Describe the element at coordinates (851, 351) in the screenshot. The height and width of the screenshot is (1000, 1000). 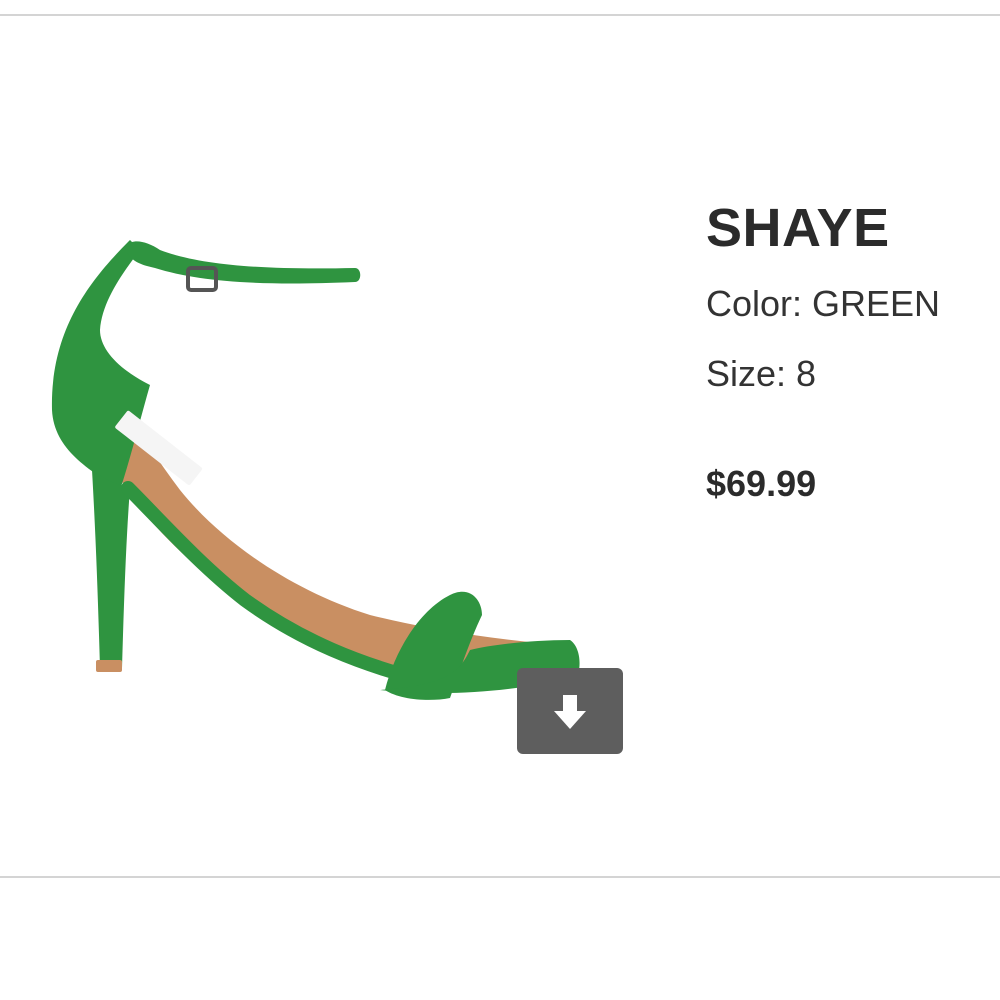
I see `product-details: SHAYE Color: GREEN Size: 8 $69.99` at that location.